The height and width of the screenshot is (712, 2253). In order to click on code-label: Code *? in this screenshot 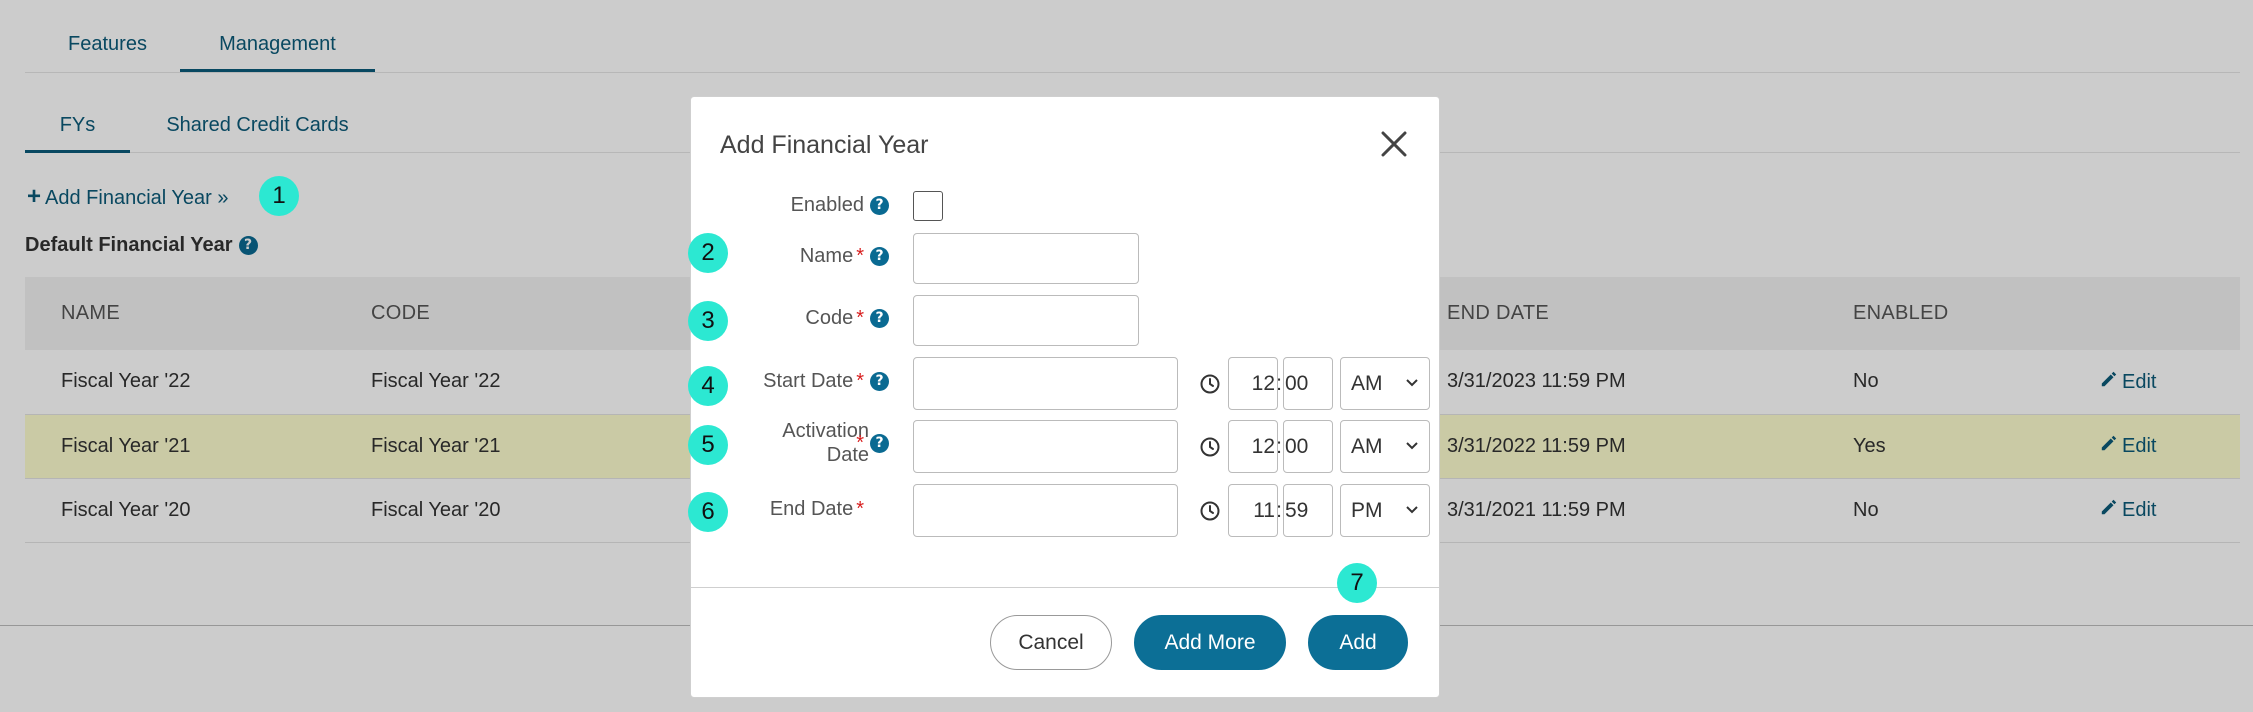, I will do `click(810, 318)`.